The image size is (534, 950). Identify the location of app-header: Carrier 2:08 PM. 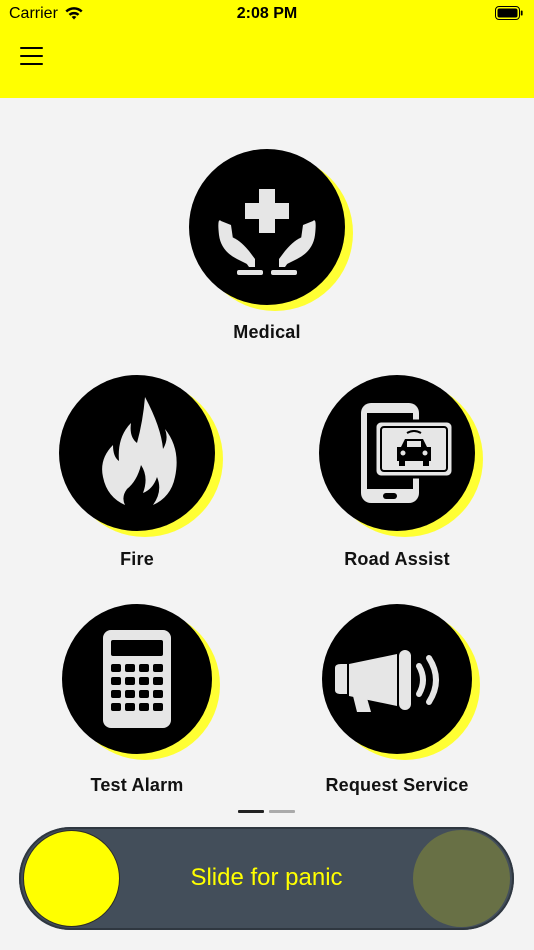
(267, 49).